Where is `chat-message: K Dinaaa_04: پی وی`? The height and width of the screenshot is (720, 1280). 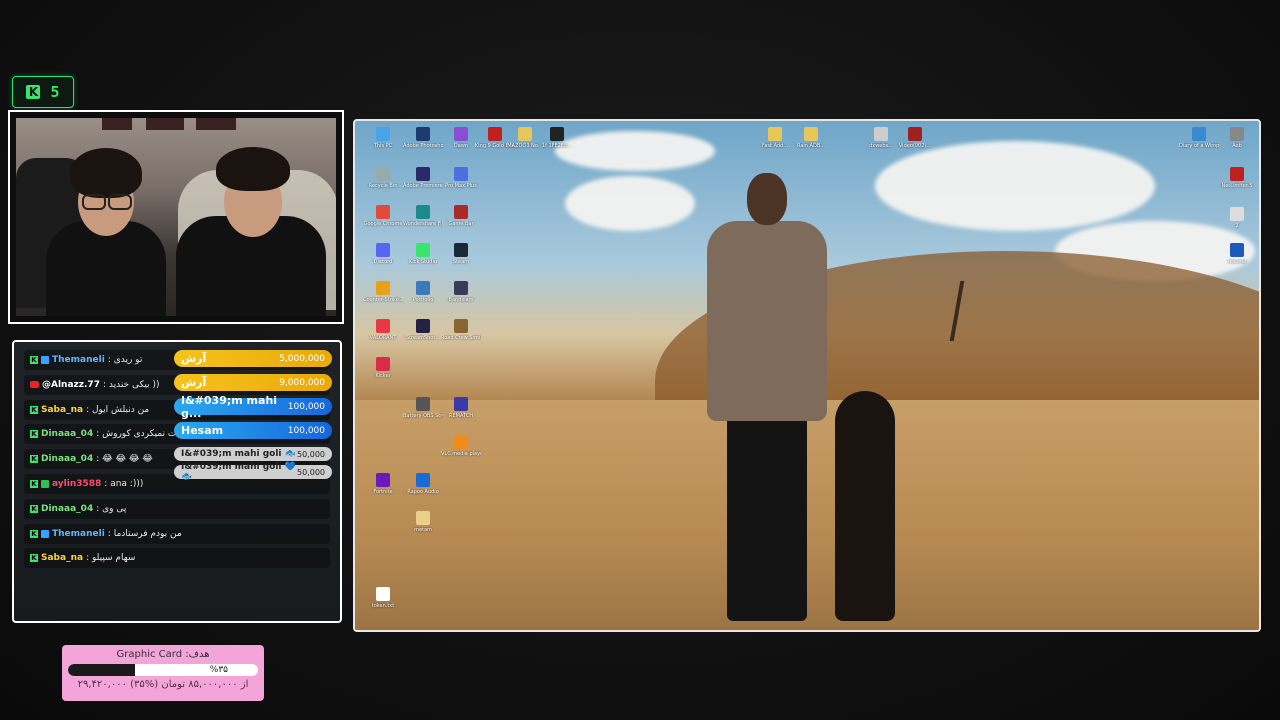 chat-message: K Dinaaa_04: پی وی is located at coordinates (177, 508).